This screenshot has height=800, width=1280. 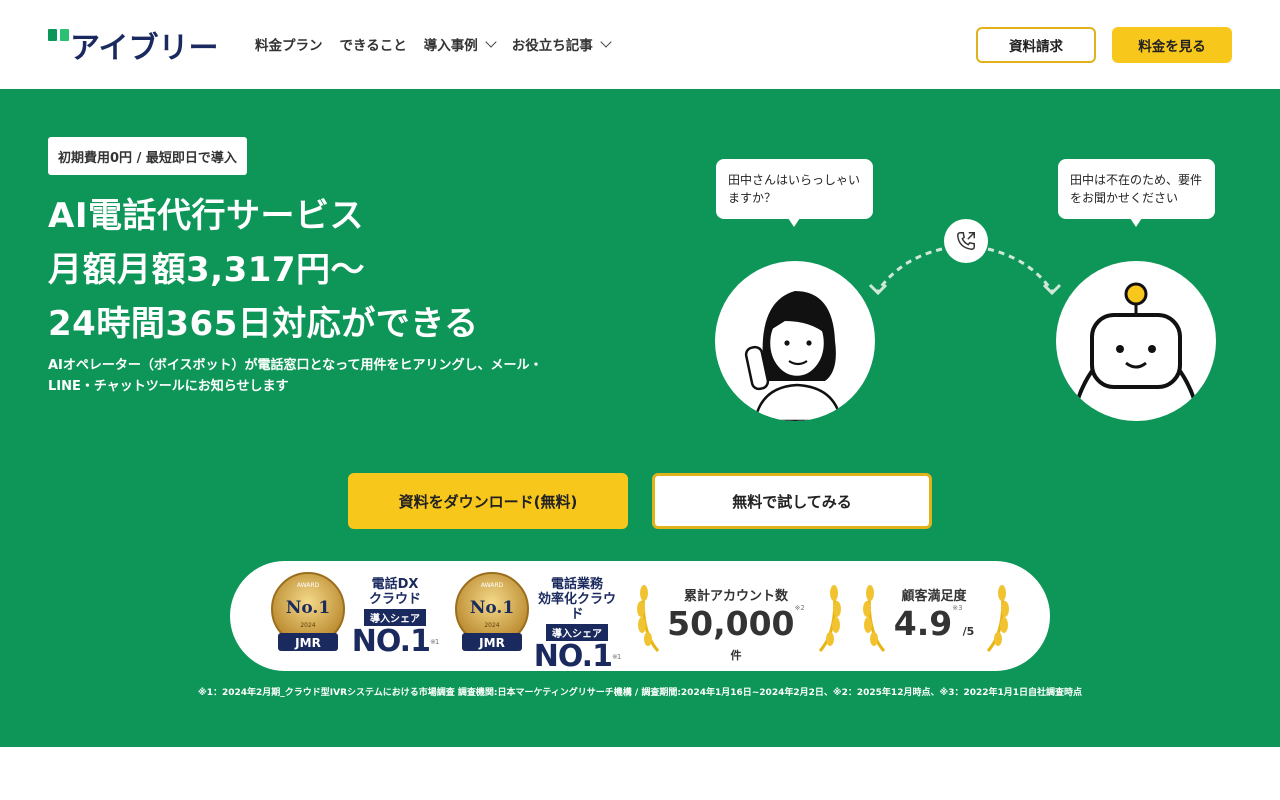 I want to click on stat-note: ※2, so click(x=799, y=608).